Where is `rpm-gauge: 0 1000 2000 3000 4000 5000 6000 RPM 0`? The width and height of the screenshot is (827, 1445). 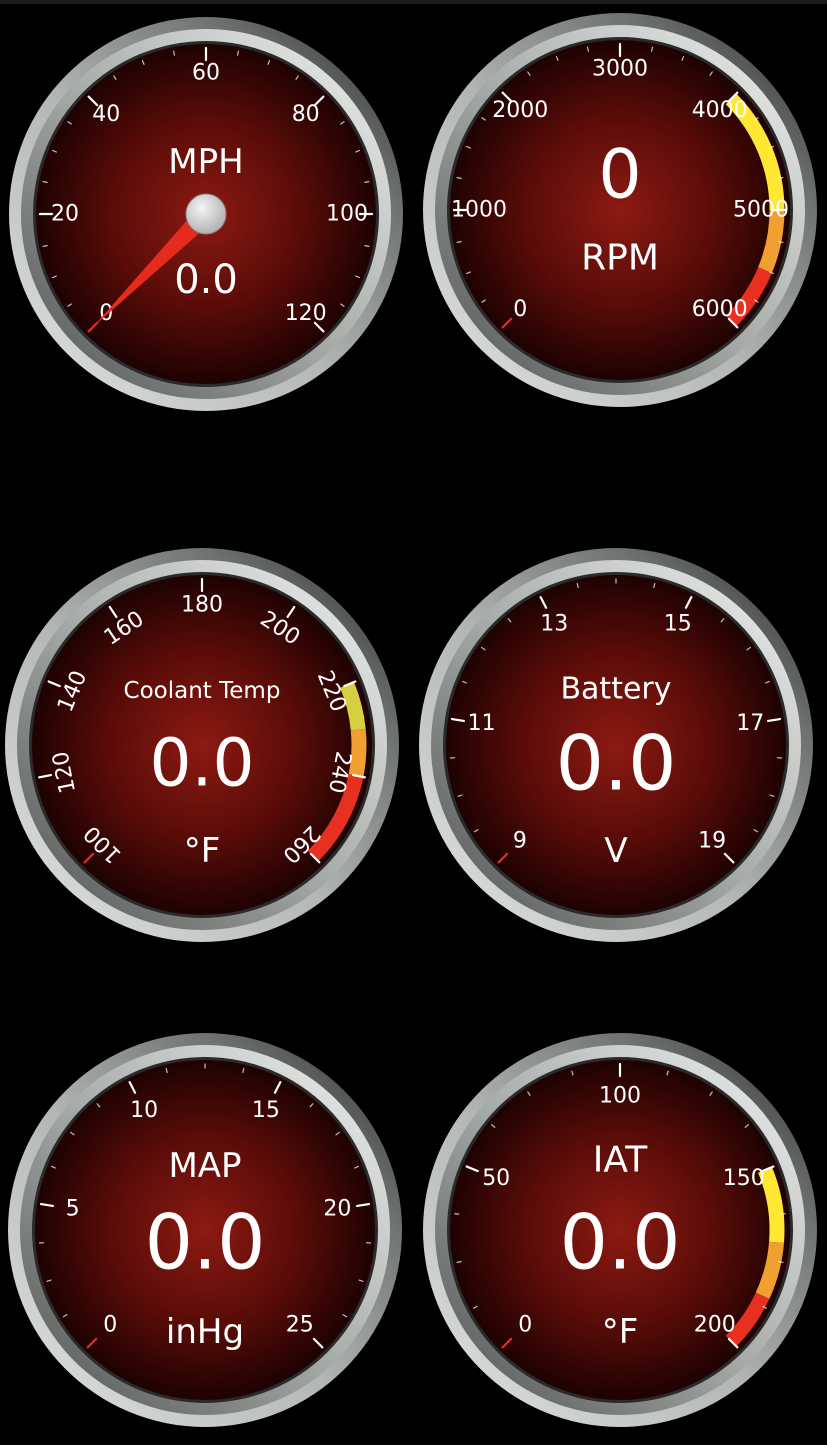
rpm-gauge: 0 1000 2000 3000 4000 5000 6000 RPM 0 is located at coordinates (620, 210).